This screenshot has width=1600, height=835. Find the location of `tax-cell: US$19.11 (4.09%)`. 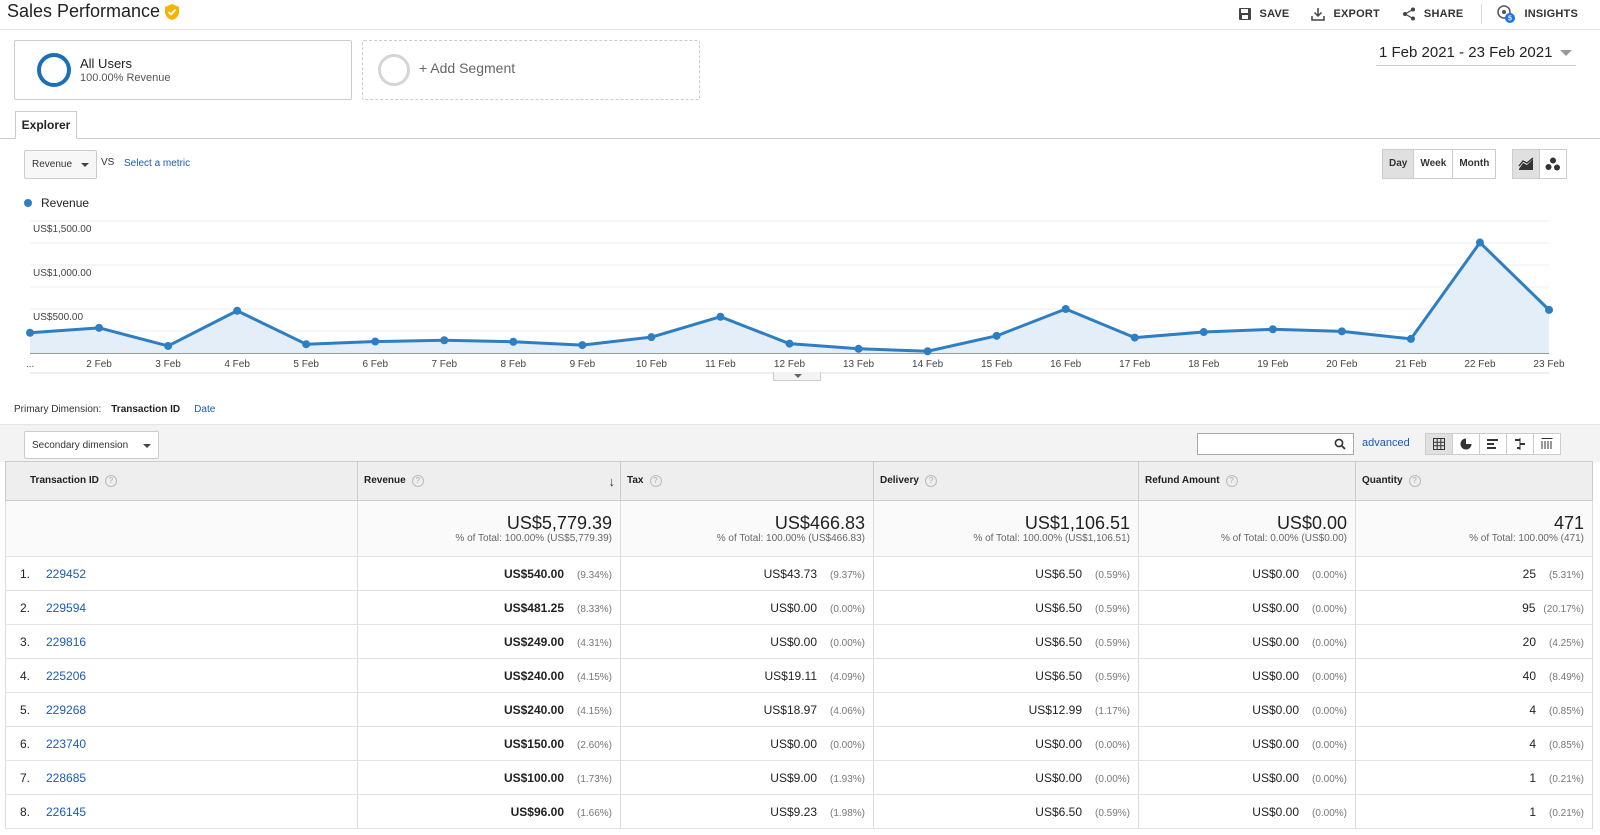

tax-cell: US$19.11 (4.09%) is located at coordinates (747, 675).